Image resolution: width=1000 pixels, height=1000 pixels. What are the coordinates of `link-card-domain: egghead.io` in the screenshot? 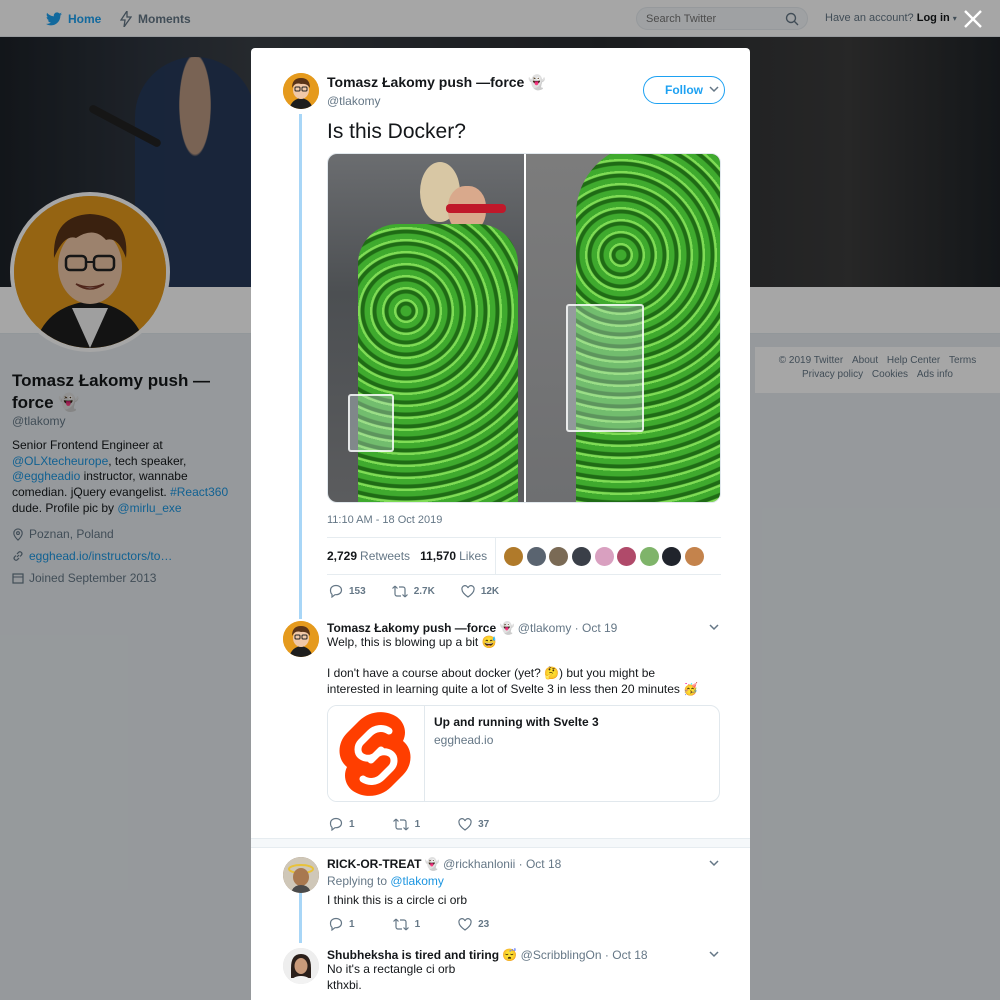 It's located at (464, 740).